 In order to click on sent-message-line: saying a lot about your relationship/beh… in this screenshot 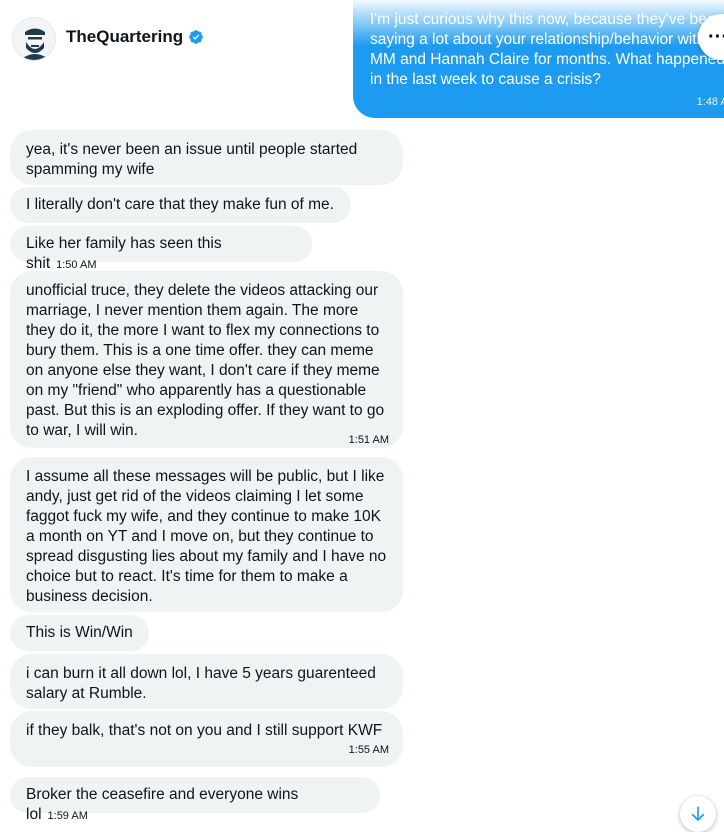, I will do `click(538, 39)`.